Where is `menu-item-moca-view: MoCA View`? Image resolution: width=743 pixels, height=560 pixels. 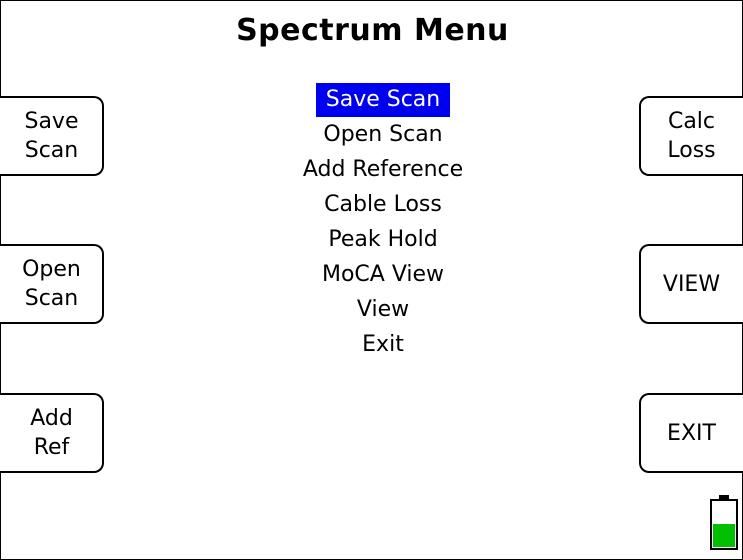
menu-item-moca-view: MoCA View is located at coordinates (383, 275).